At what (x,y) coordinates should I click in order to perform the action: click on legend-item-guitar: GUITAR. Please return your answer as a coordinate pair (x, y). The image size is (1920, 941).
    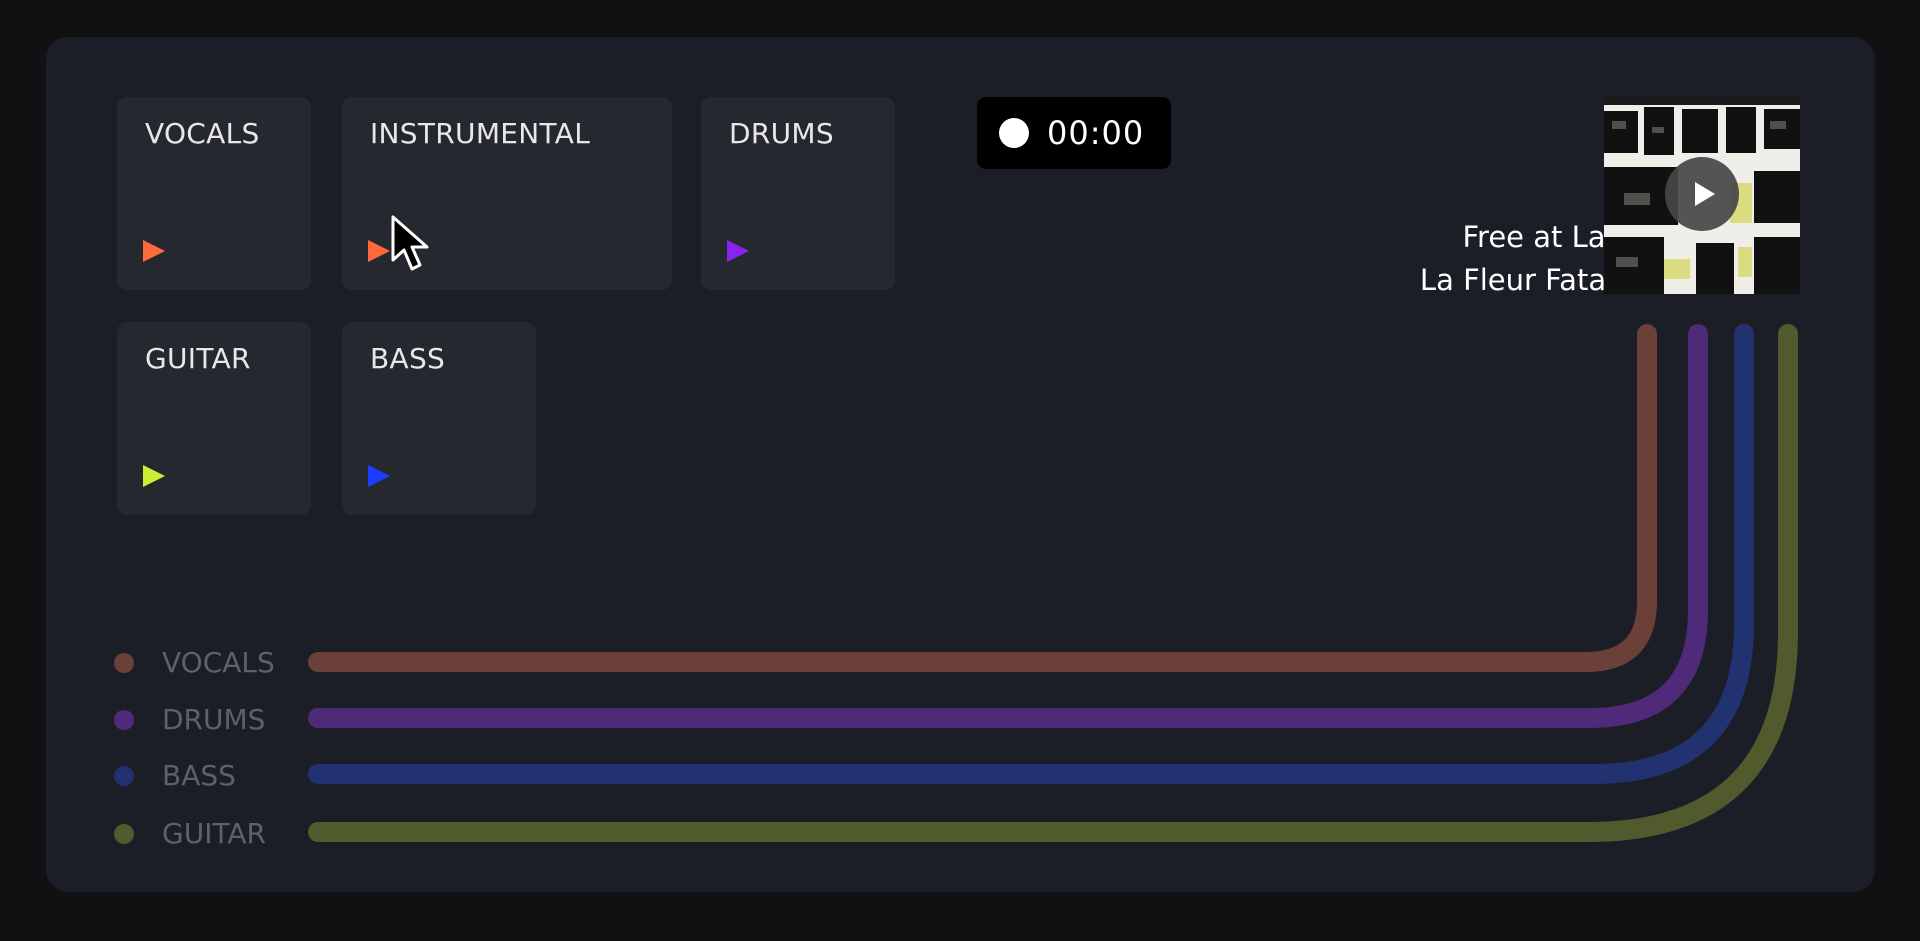
    Looking at the image, I should click on (190, 833).